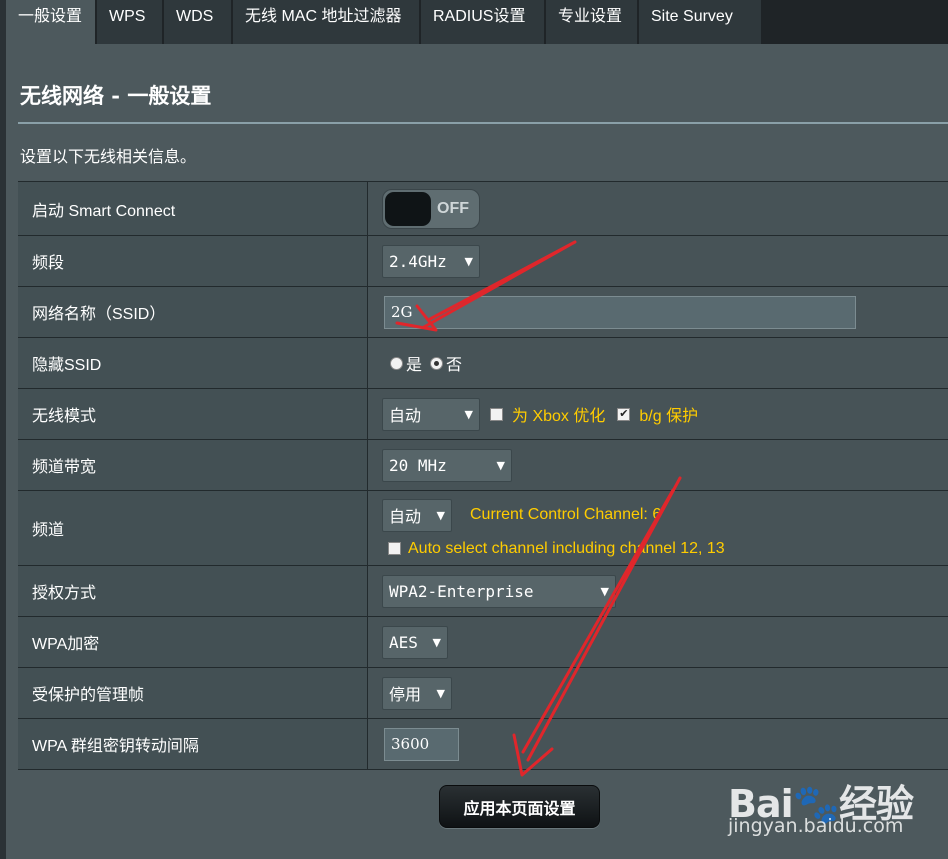 This screenshot has width=948, height=859. I want to click on tab-professional: 专业设置, so click(591, 22).